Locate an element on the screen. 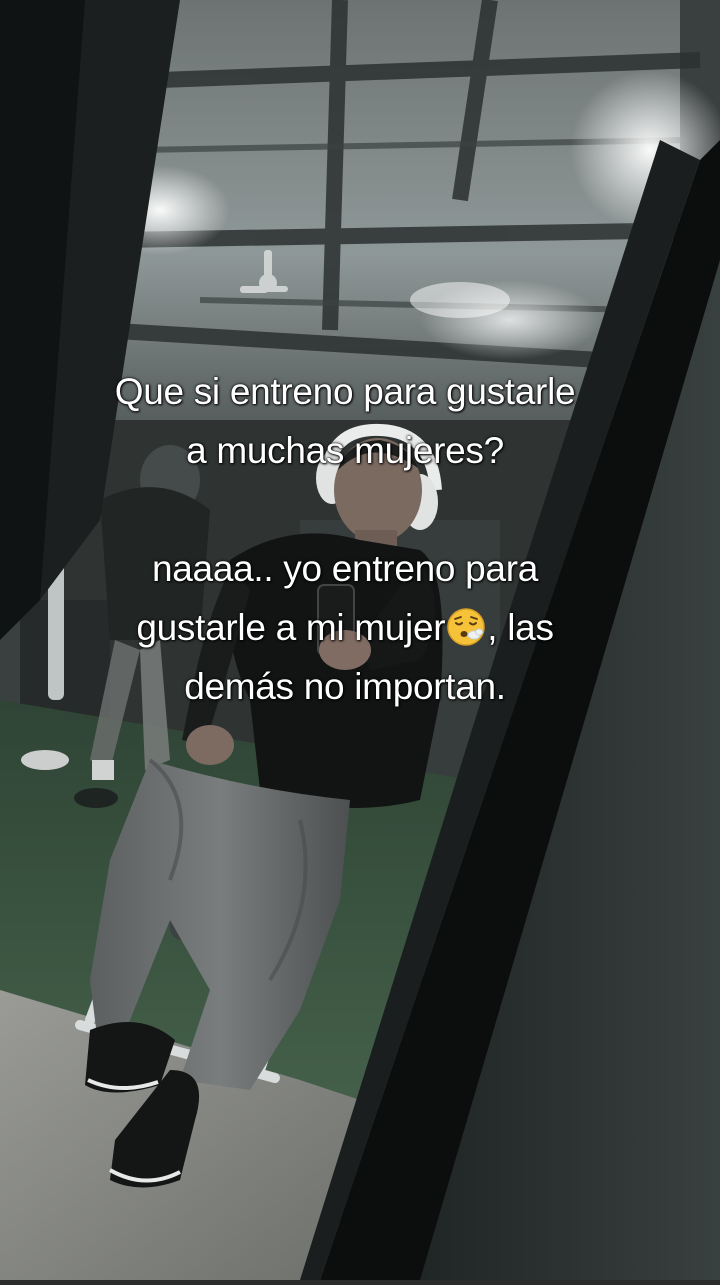 The image size is (720, 1285). sighing-face-emoji-icon is located at coordinates (466, 627).